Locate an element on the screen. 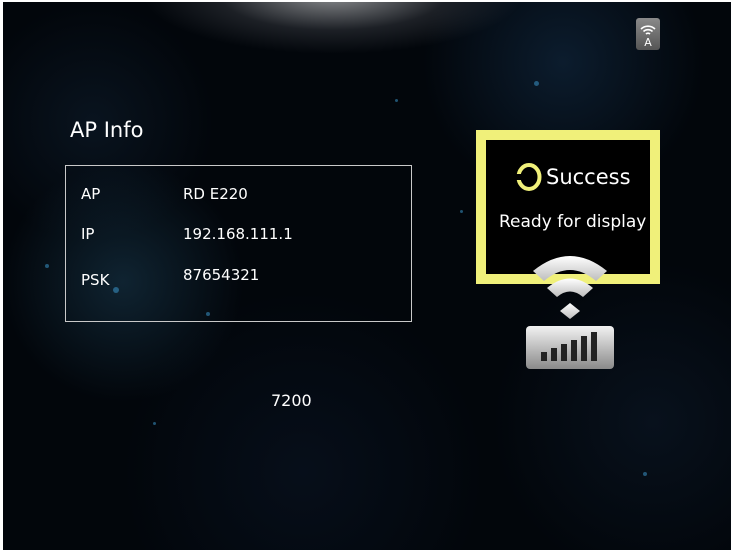  wifi-auto-icon: A is located at coordinates (648, 36).